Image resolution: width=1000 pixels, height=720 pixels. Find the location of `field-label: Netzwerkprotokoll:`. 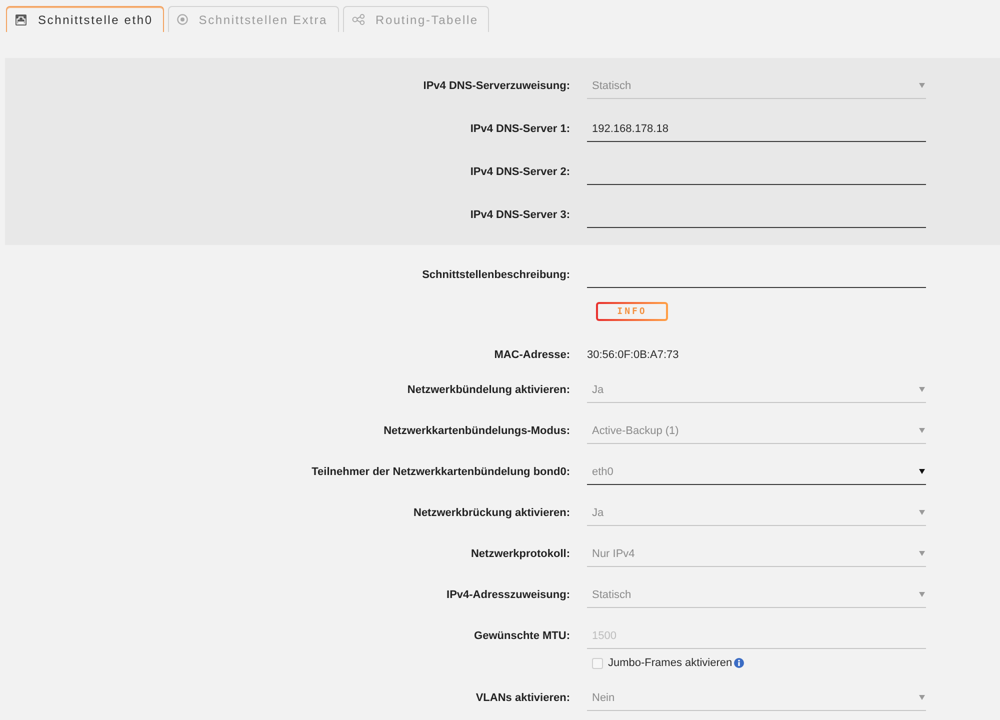

field-label: Netzwerkprotokoll: is located at coordinates (520, 554).